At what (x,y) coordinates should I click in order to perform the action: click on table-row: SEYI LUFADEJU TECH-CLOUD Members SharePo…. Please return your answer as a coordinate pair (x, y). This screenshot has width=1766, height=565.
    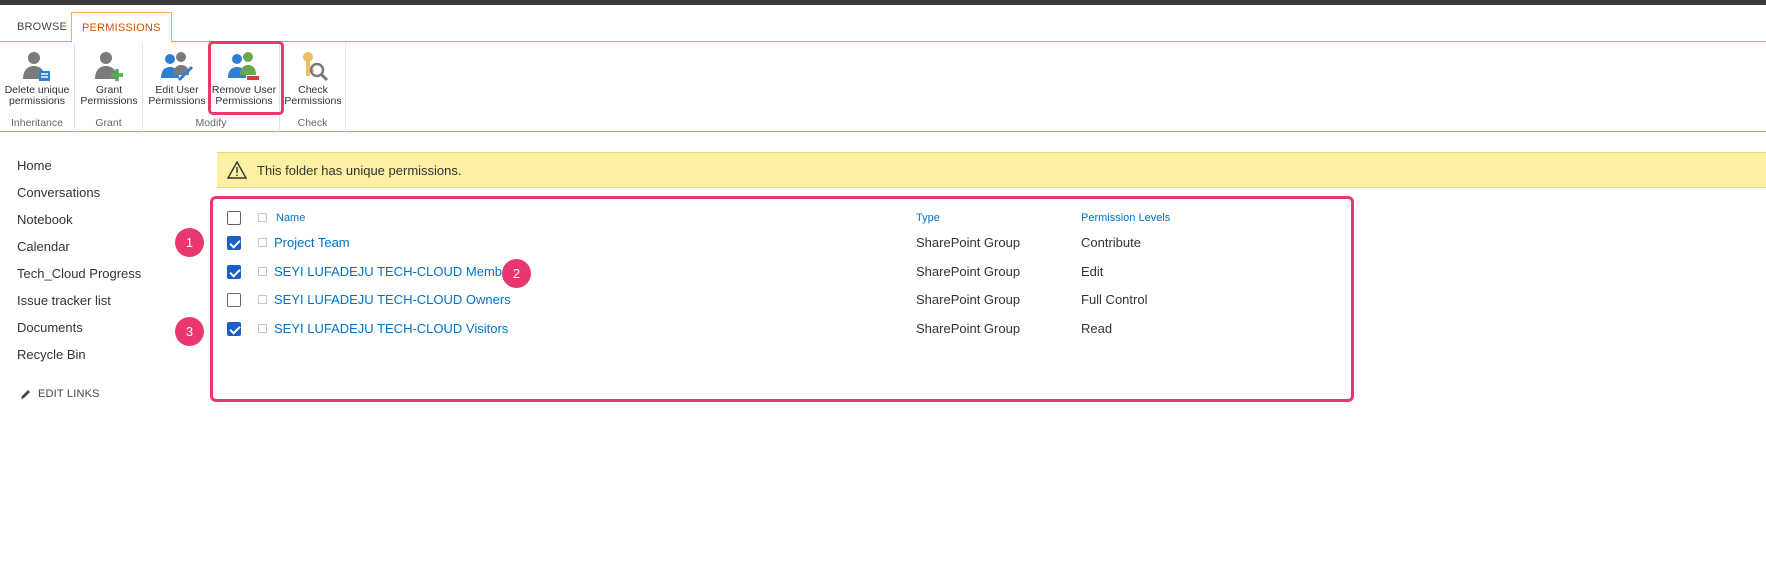
    Looking at the image, I should click on (782, 272).